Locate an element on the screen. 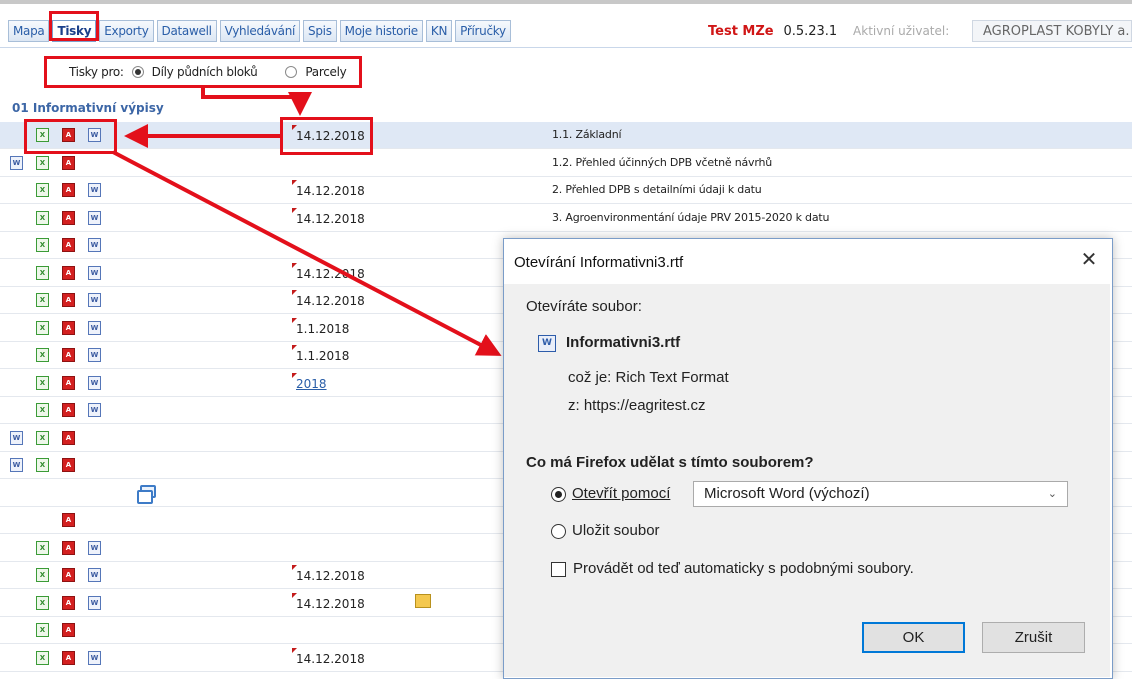 This screenshot has width=1132, height=679. open-with-label: Otevřít pomocí is located at coordinates (621, 493).